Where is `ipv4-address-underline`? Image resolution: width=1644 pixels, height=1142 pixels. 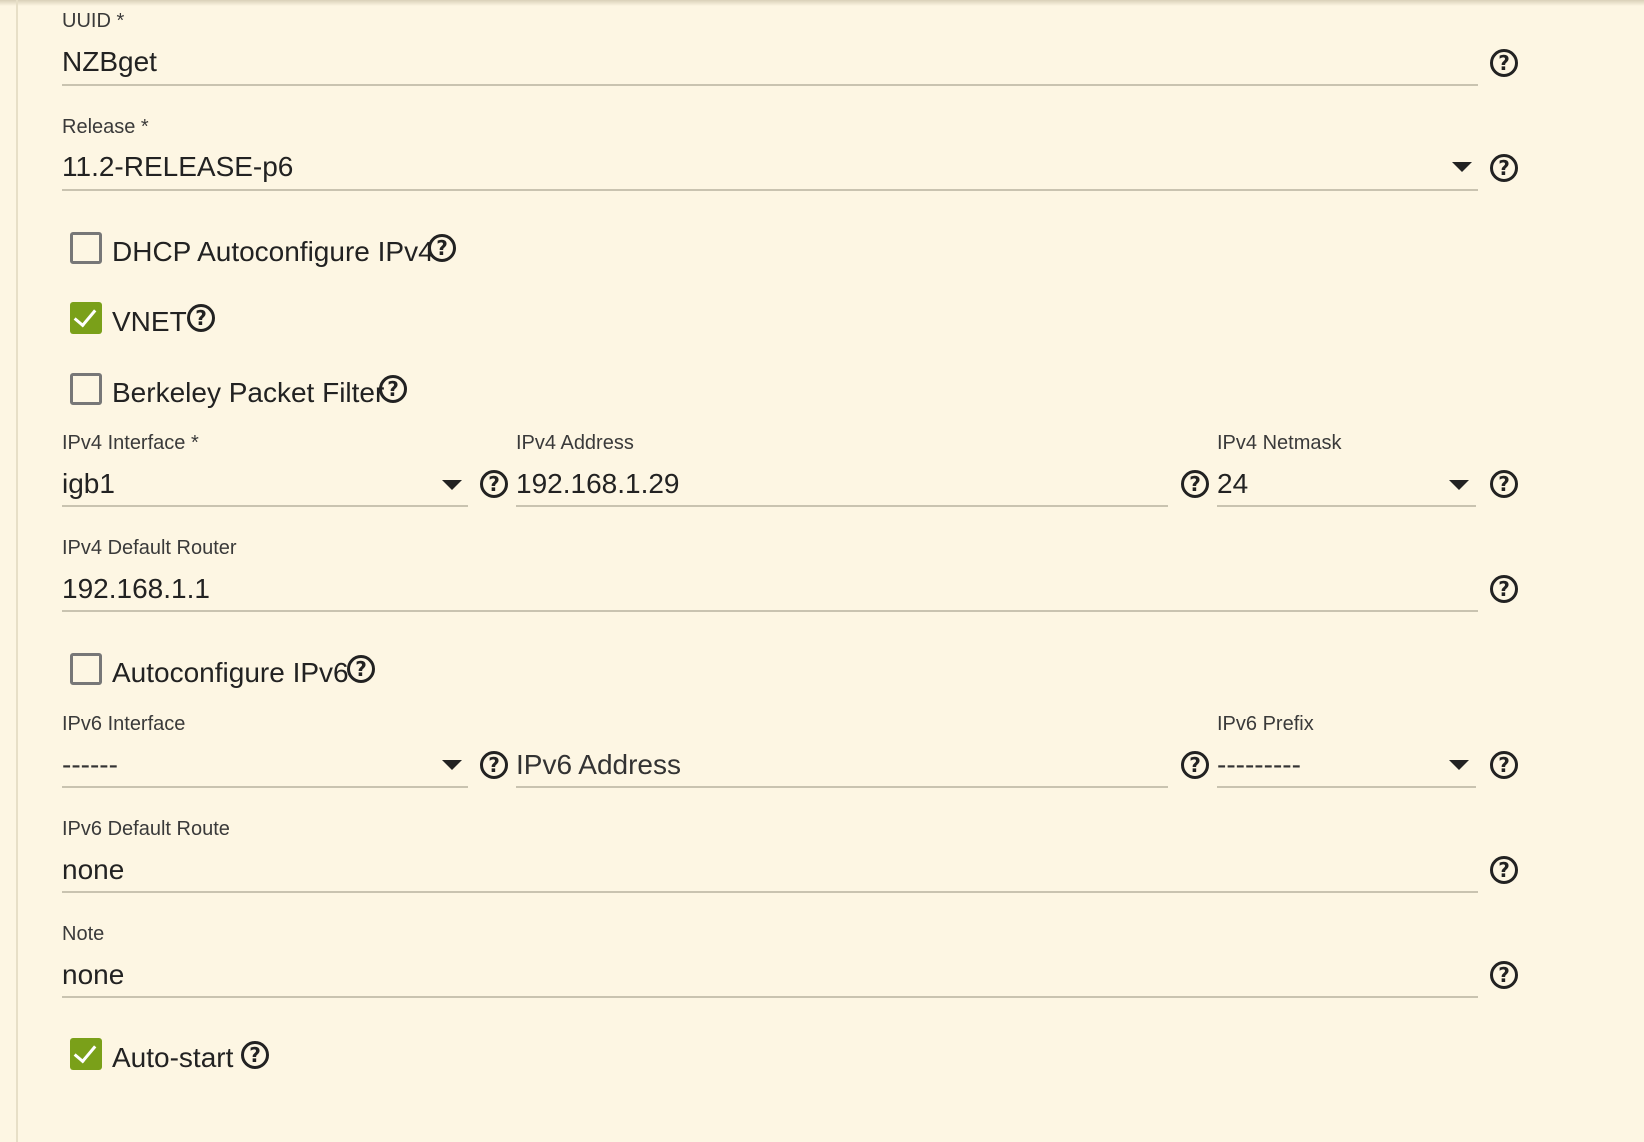 ipv4-address-underline is located at coordinates (842, 506).